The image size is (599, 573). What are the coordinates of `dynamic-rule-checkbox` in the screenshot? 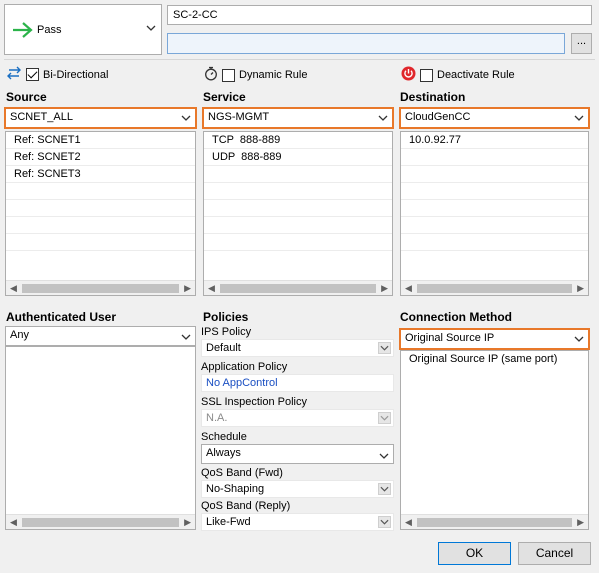 It's located at (228, 75).